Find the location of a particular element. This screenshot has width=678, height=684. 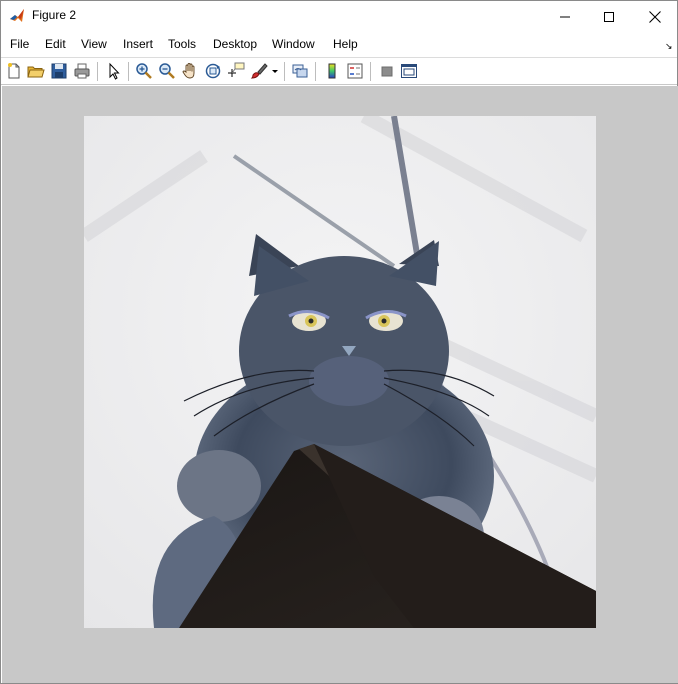

figure-toolbar is located at coordinates (339, 71).